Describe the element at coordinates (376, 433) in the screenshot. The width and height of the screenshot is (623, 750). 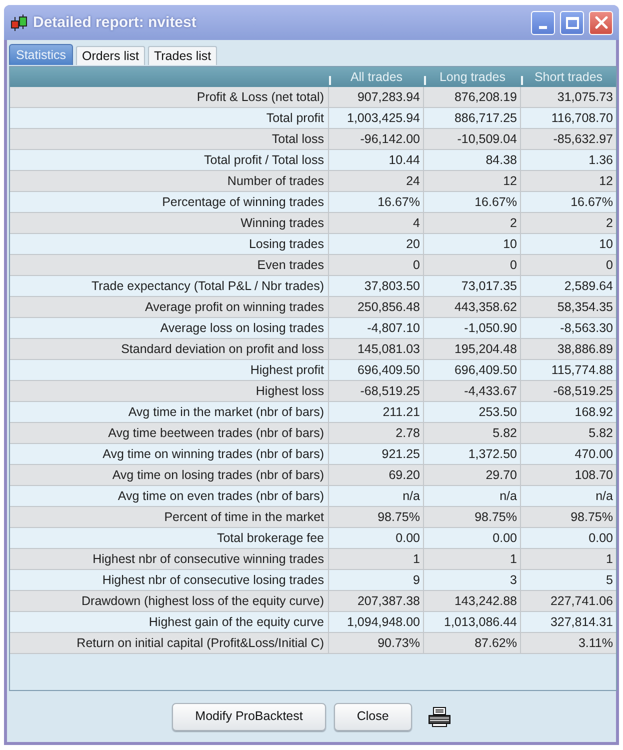
I see `table-cell: 2.78` at that location.